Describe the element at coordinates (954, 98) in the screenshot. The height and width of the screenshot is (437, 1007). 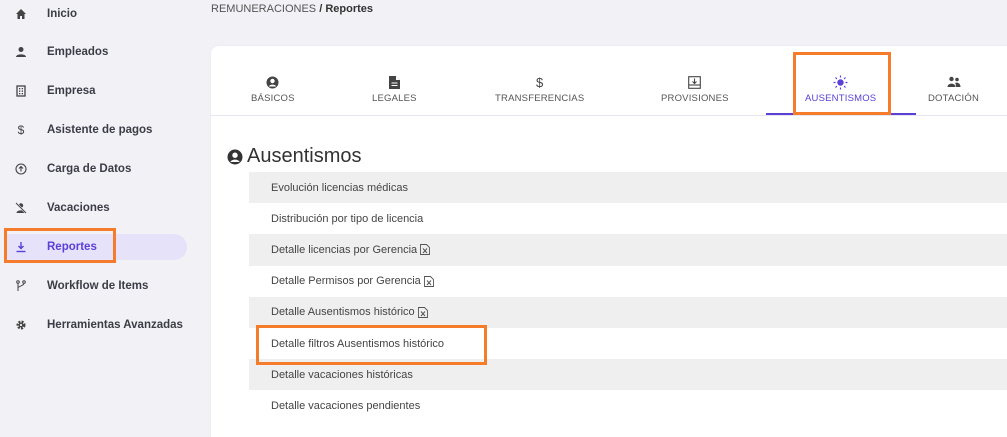
I see `tab-label: DOTACIÓN` at that location.